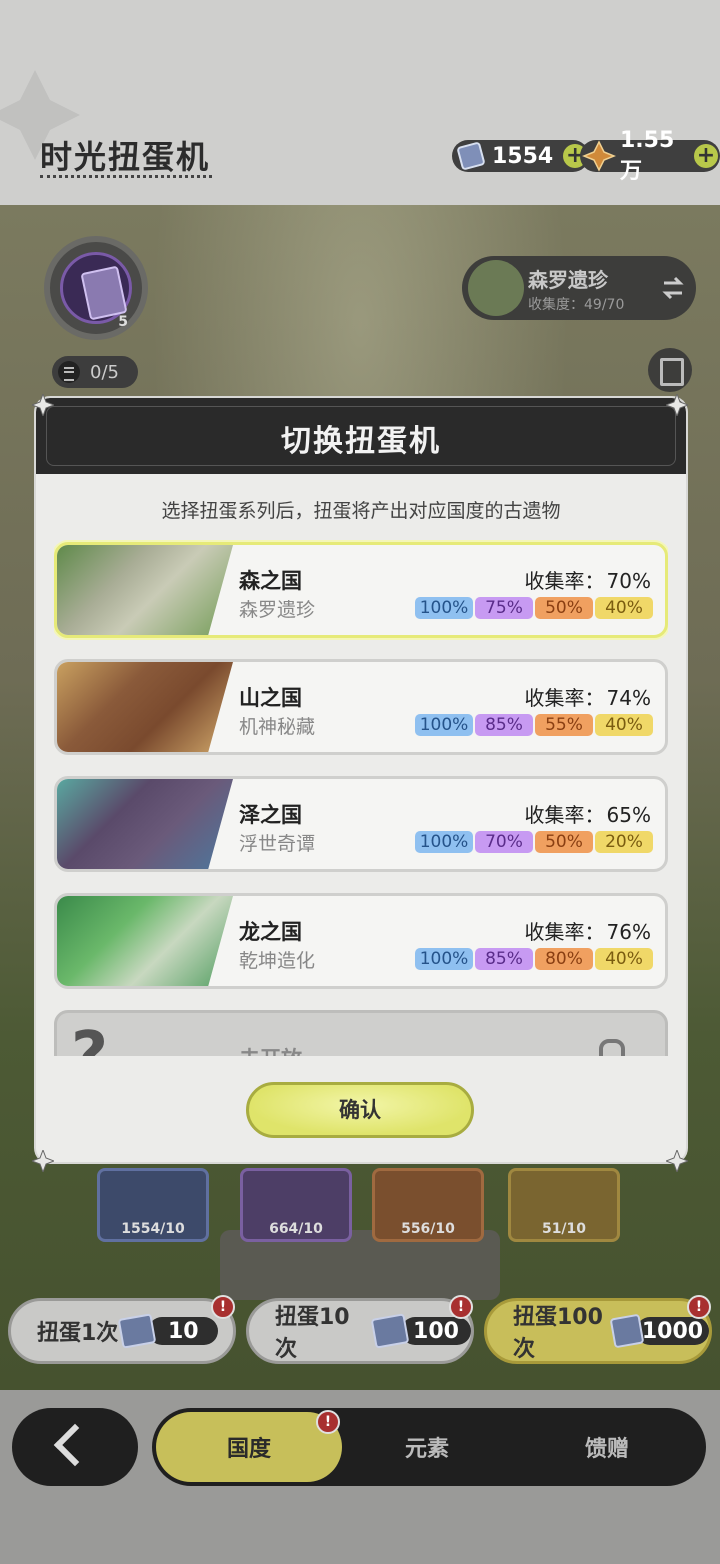 The image size is (720, 1564). I want to click on top-header: 时光扭蛋机 1554 + 1.55万 +, so click(360, 102).